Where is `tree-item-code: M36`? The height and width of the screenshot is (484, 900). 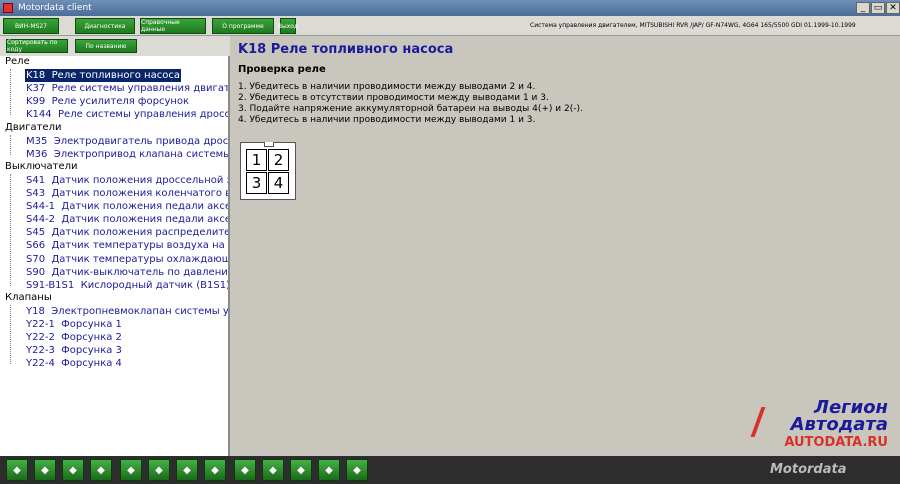
tree-item-code: M36 is located at coordinates (37, 154).